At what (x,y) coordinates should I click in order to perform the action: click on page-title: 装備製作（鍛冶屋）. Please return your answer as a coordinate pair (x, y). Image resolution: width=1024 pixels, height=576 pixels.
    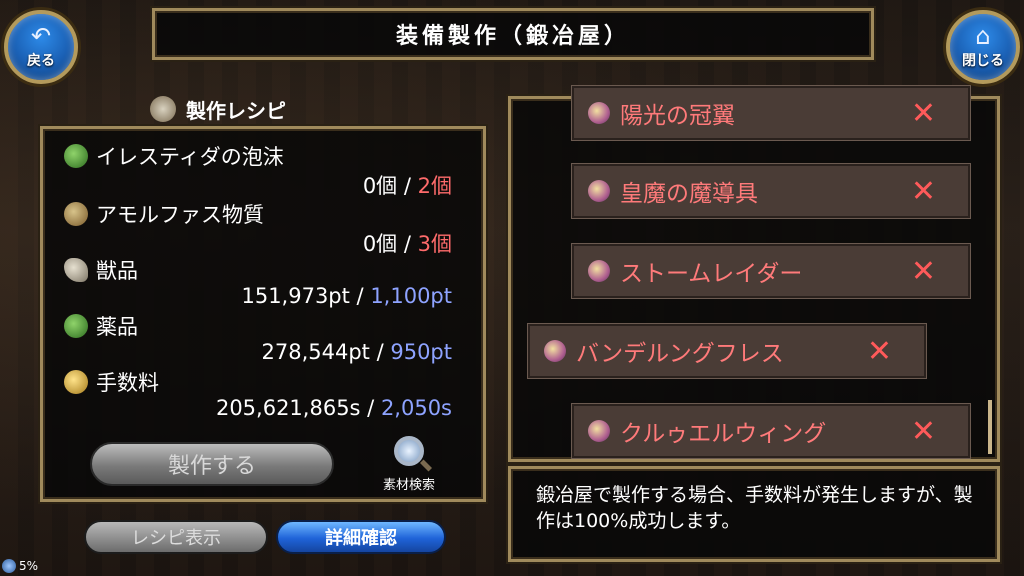
    Looking at the image, I should click on (513, 34).